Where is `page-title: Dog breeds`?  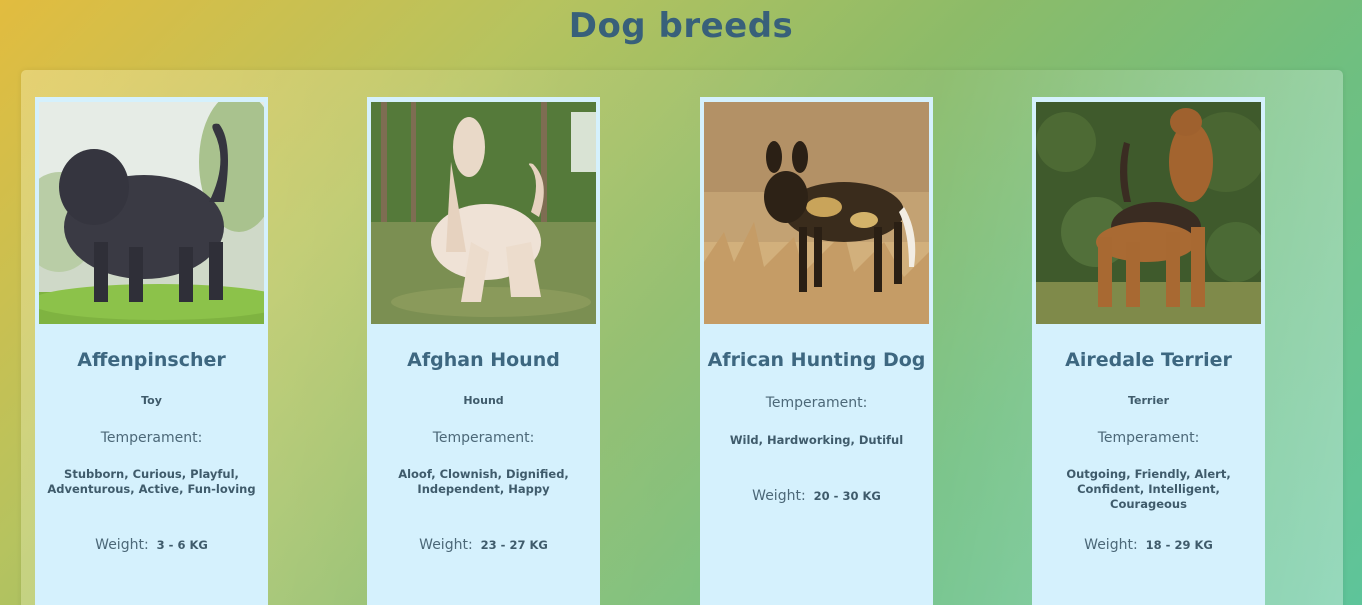 page-title: Dog breeds is located at coordinates (681, 26).